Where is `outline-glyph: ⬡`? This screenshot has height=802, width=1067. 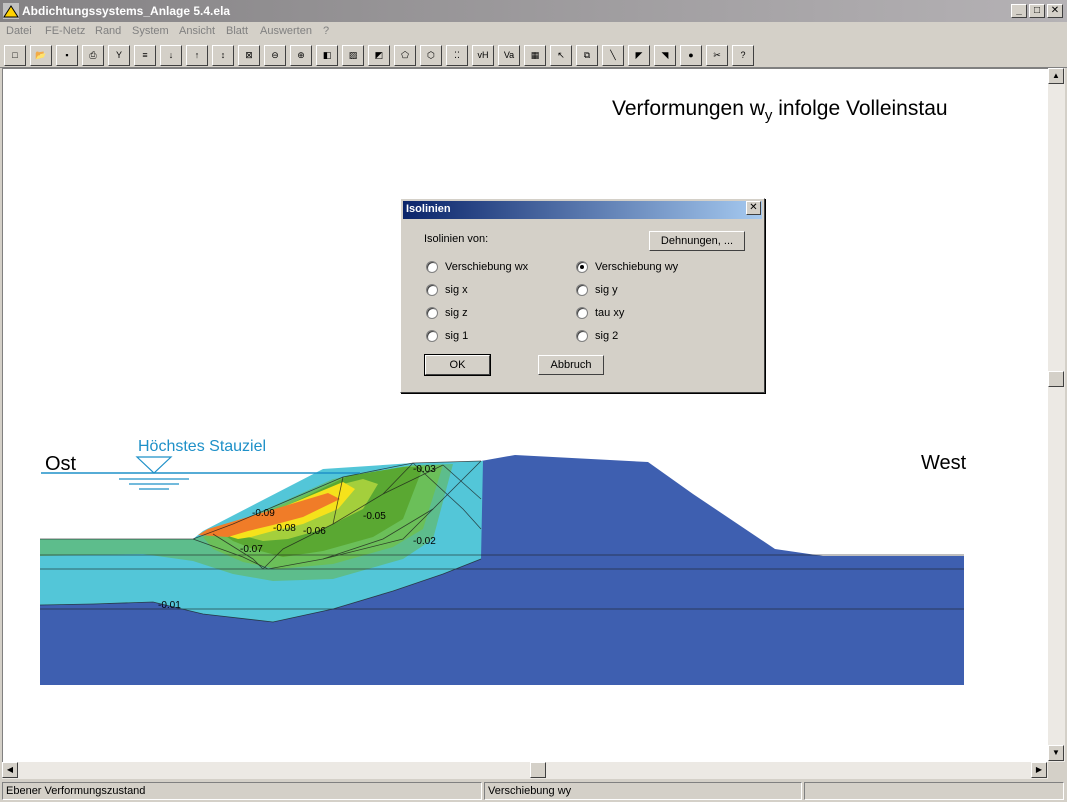 outline-glyph: ⬡ is located at coordinates (431, 55).